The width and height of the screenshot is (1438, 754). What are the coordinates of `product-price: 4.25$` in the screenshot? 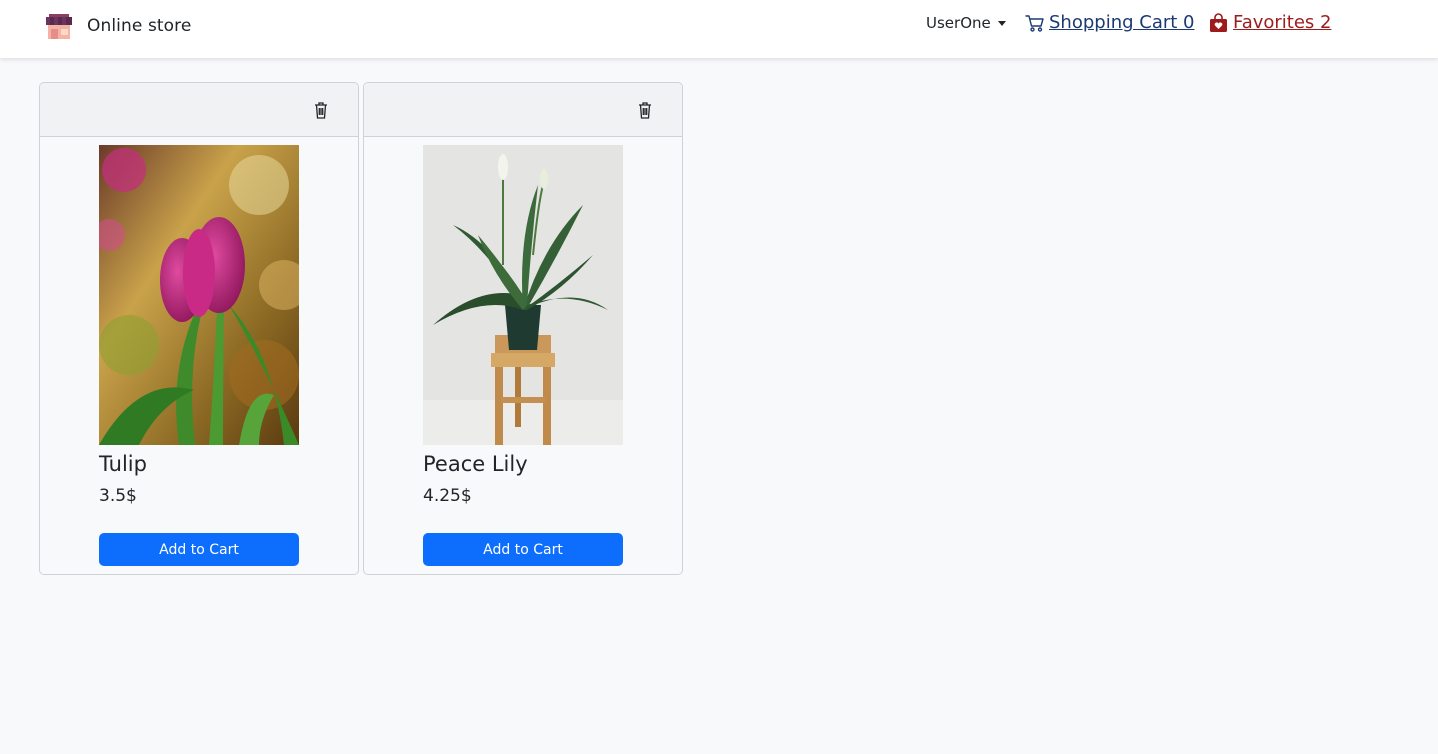 It's located at (447, 496).